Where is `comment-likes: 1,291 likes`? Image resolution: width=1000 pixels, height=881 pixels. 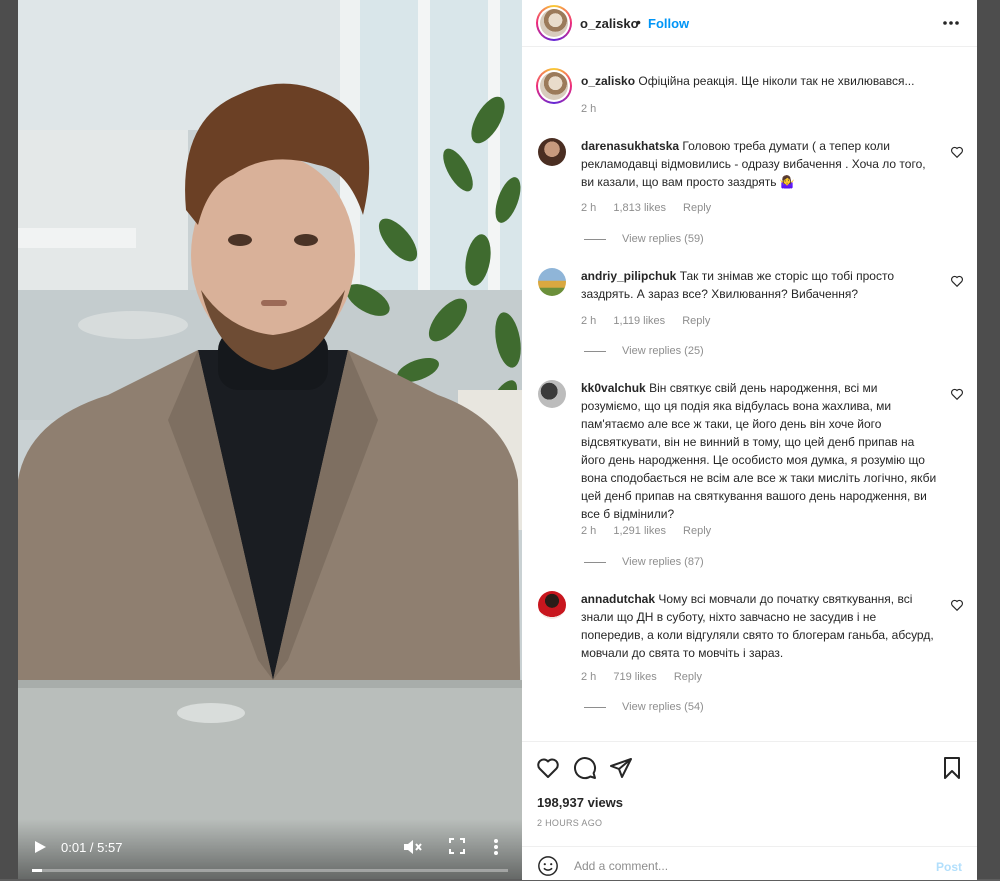
comment-likes: 1,291 likes is located at coordinates (639, 531).